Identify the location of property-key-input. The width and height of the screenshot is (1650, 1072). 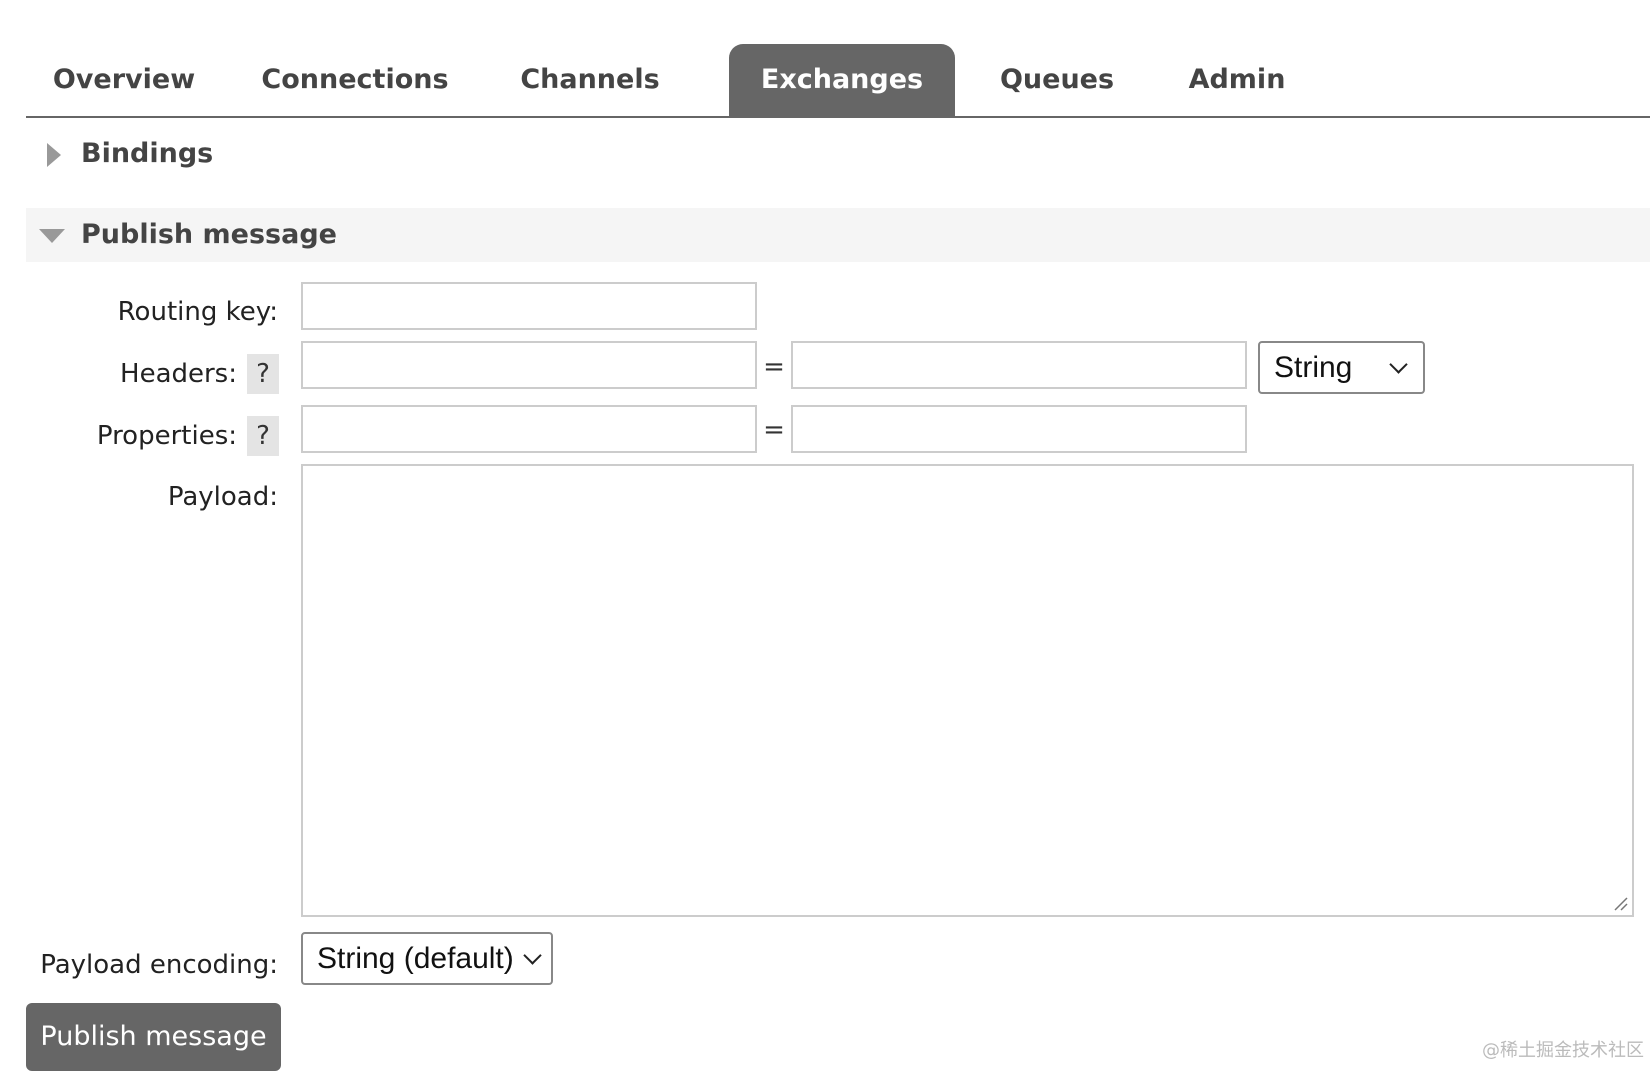
(529, 429).